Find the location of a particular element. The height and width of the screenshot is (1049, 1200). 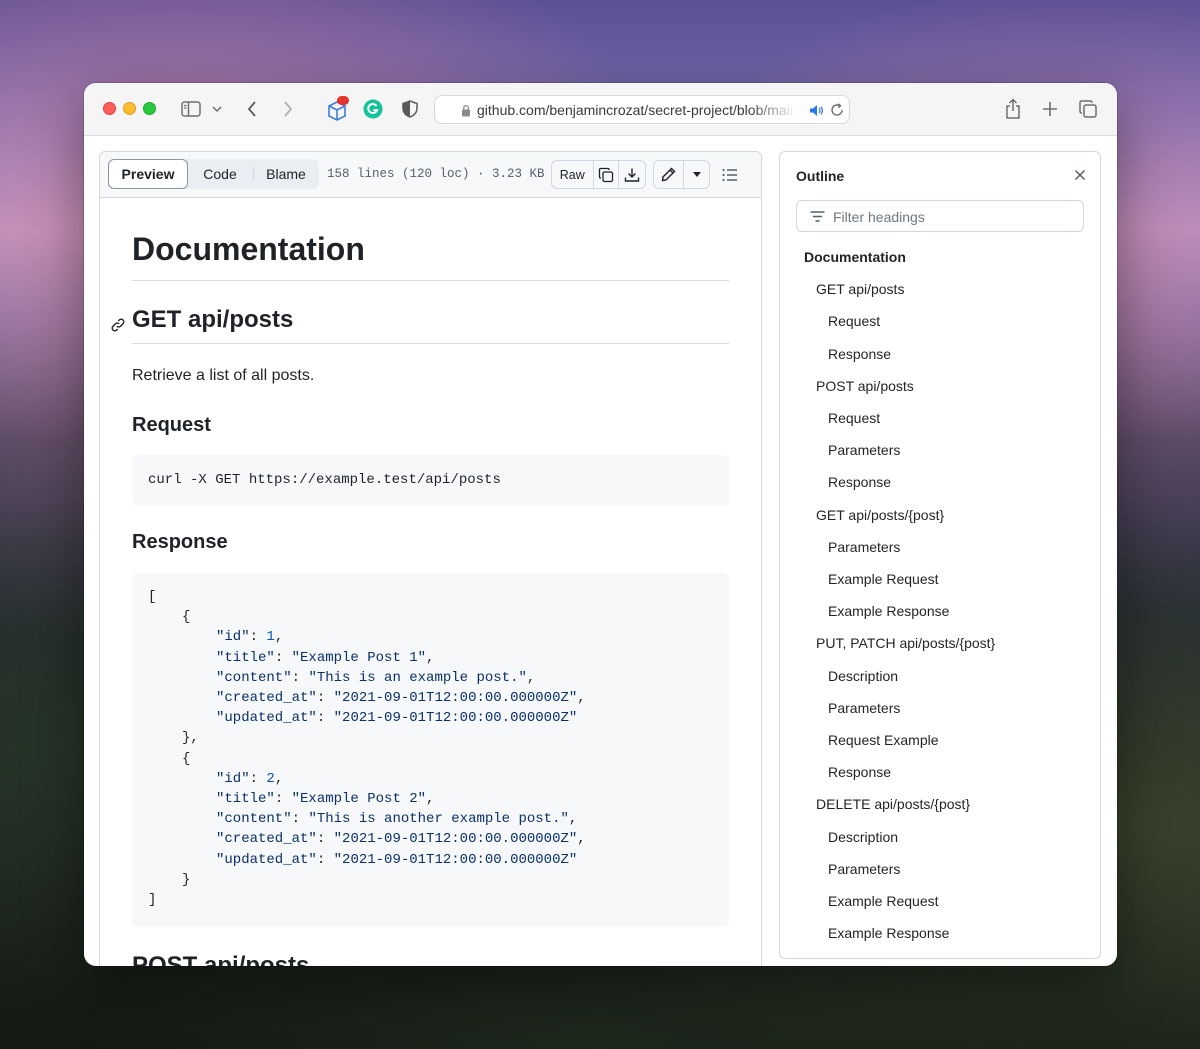

section-description: Retrieve a list of all posts. is located at coordinates (223, 375).